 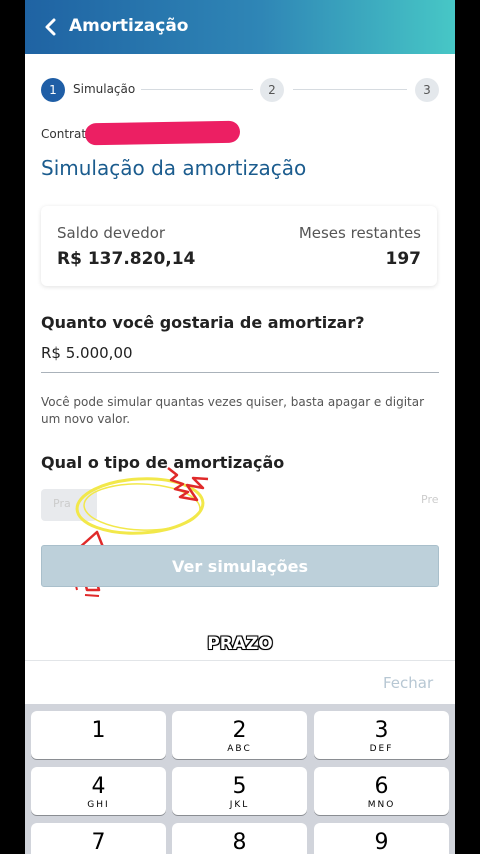 What do you see at coordinates (239, 749) in the screenshot?
I see `key-letters: ABC` at bounding box center [239, 749].